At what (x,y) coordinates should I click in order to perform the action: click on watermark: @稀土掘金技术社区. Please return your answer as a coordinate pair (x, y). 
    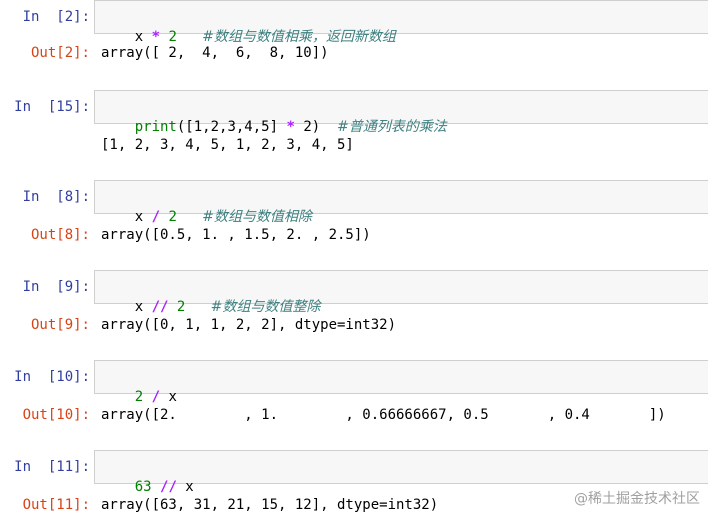
    Looking at the image, I should click on (637, 499).